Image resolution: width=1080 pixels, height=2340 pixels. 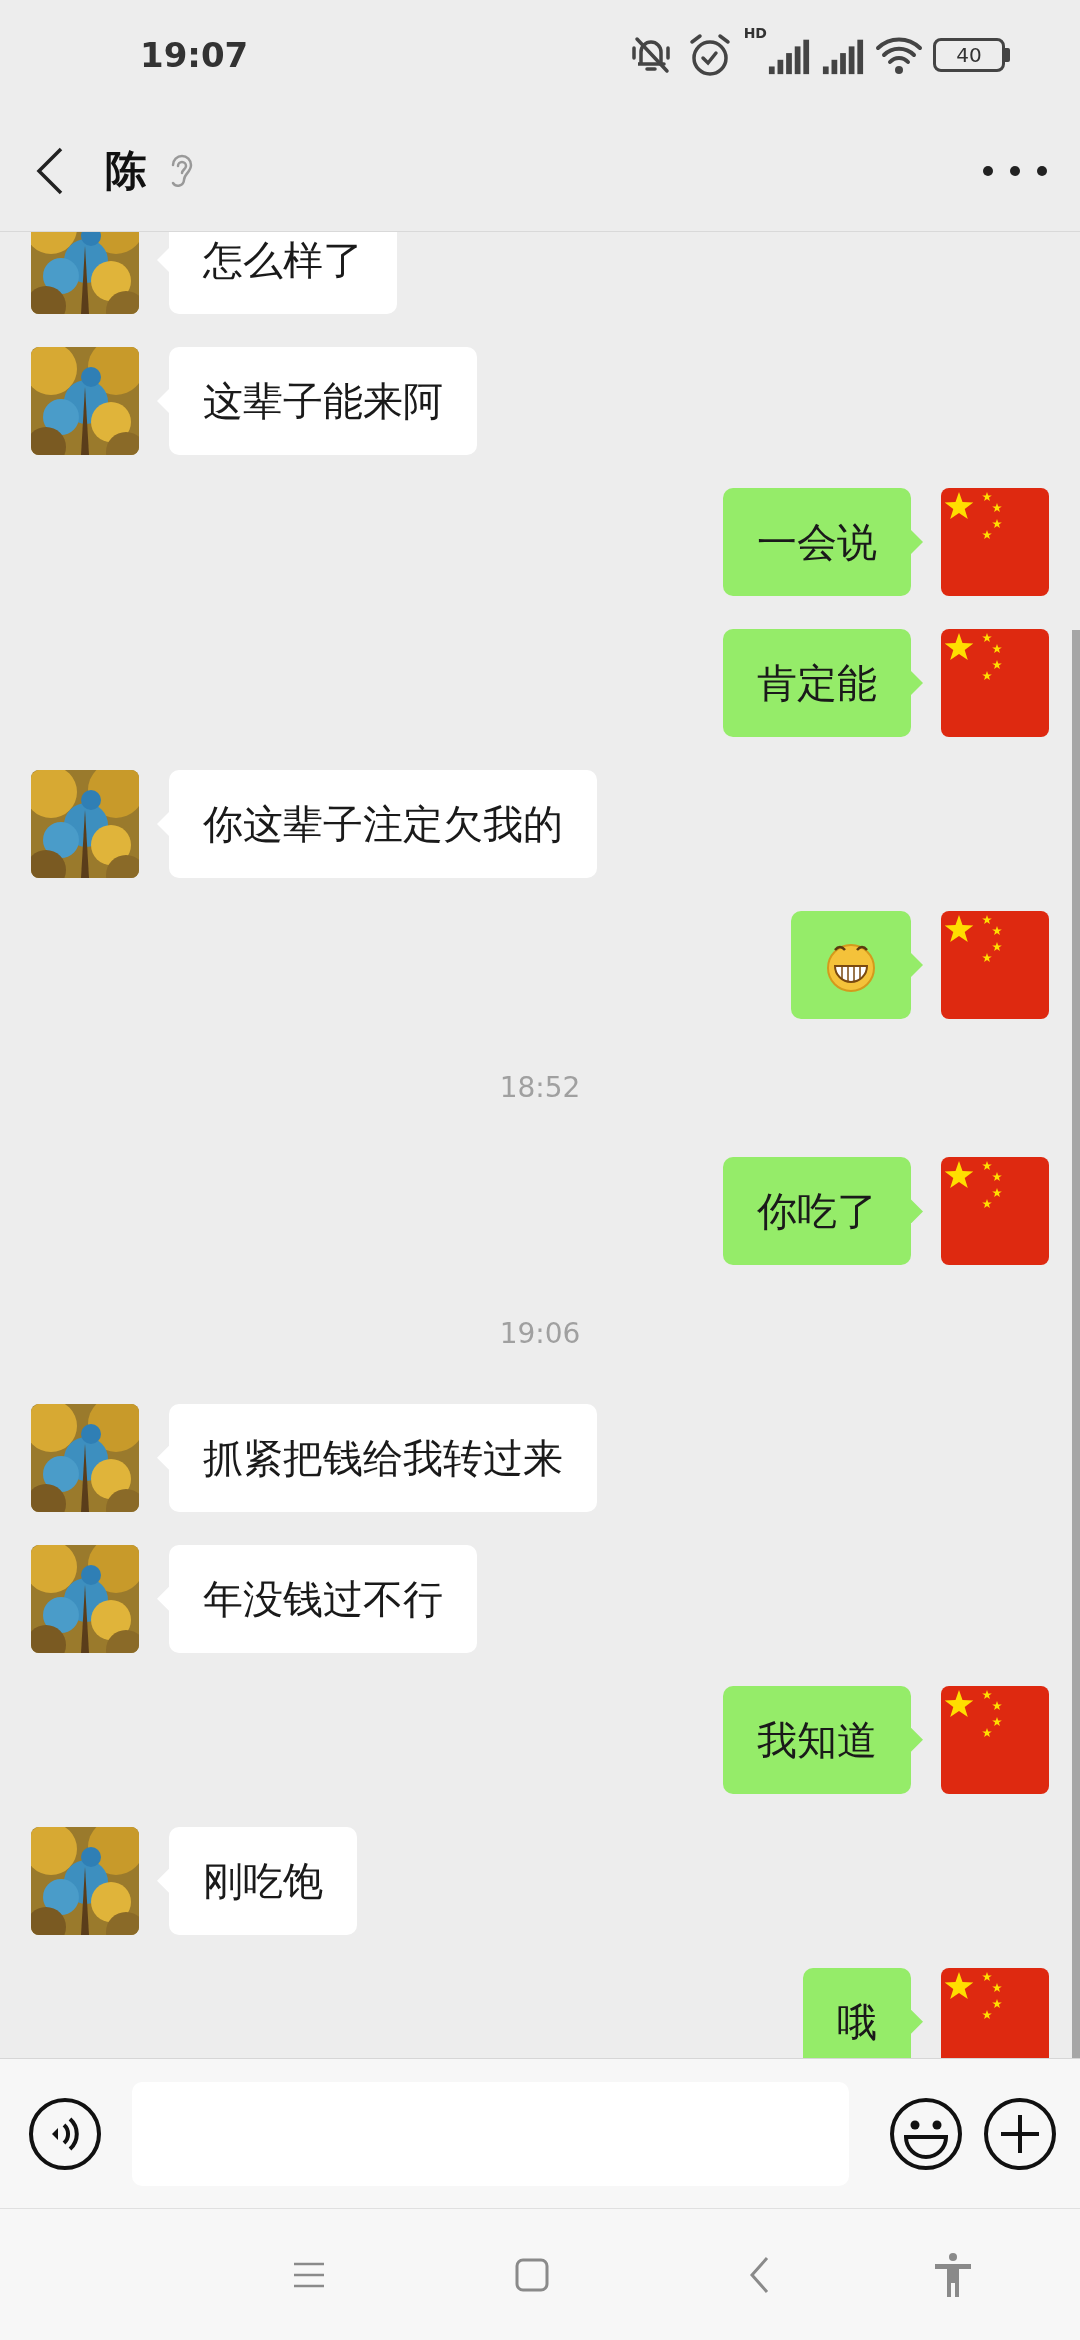 I want to click on emoji-icon, so click(x=926, y=2133).